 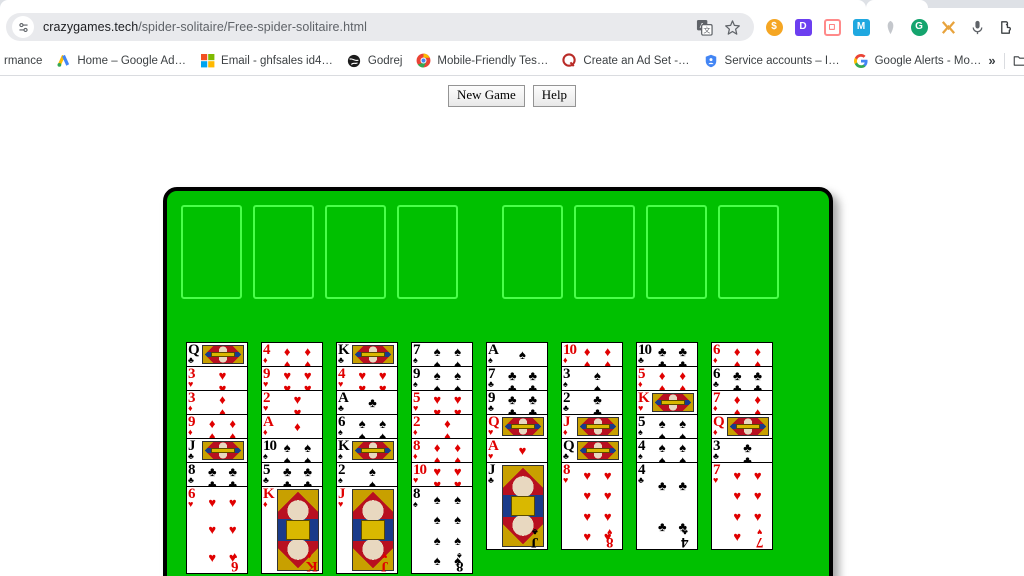 I want to click on card-9-♣: 9♣♣♣♣♣♣♣♣♣♣, so click(x=517, y=402).